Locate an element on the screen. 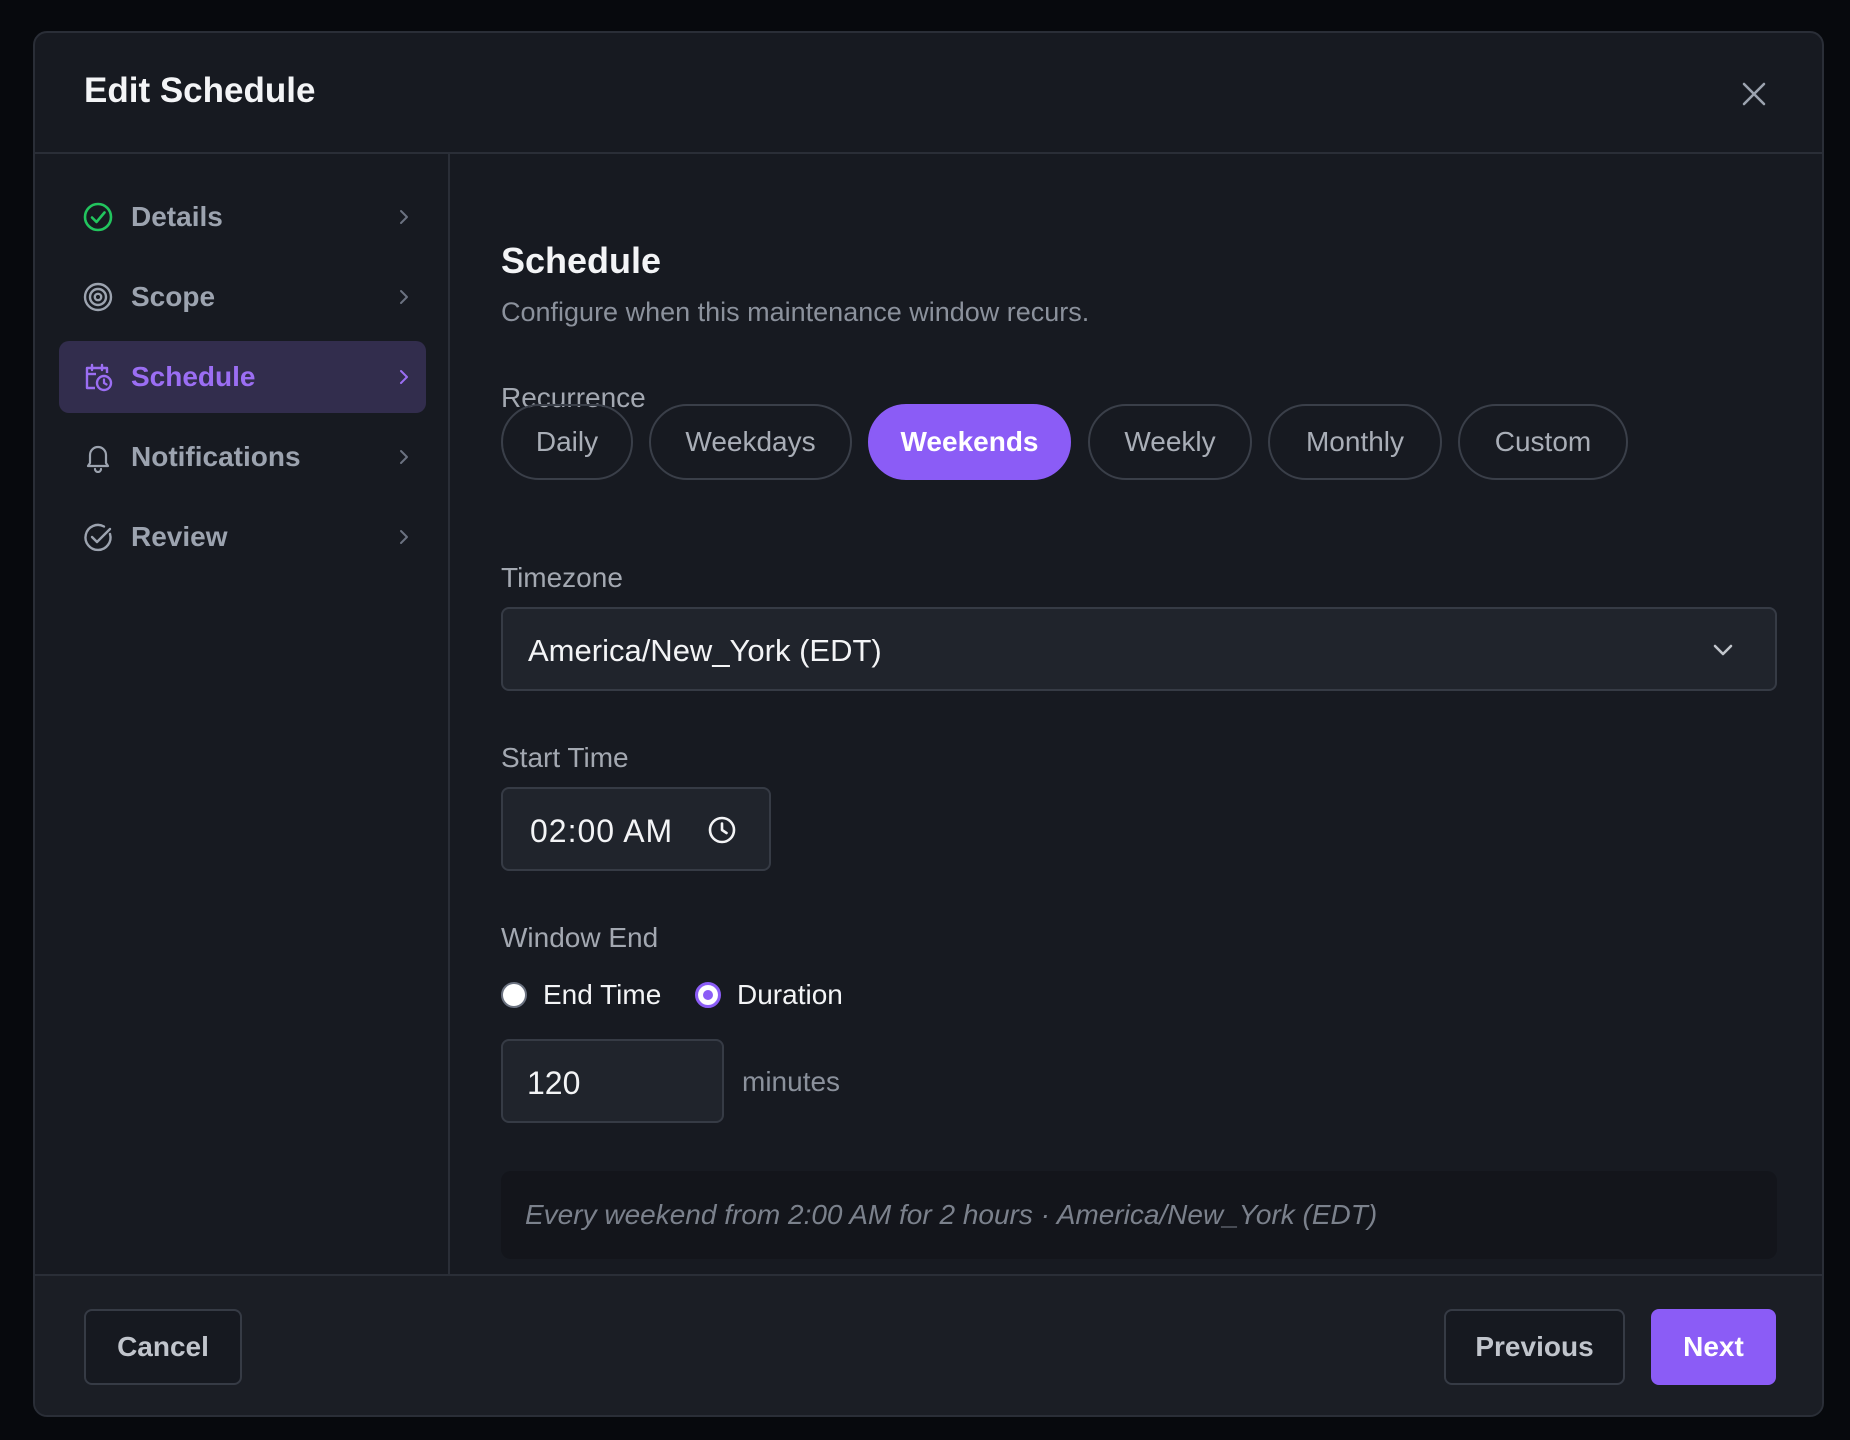  recurrence-option-weekly: Weekly is located at coordinates (1170, 442).